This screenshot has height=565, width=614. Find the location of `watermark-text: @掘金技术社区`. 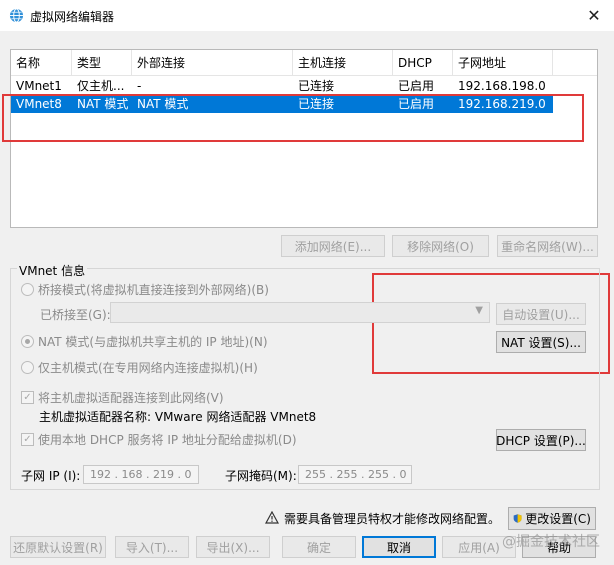

watermark-text: @掘金技术社区 is located at coordinates (551, 542).